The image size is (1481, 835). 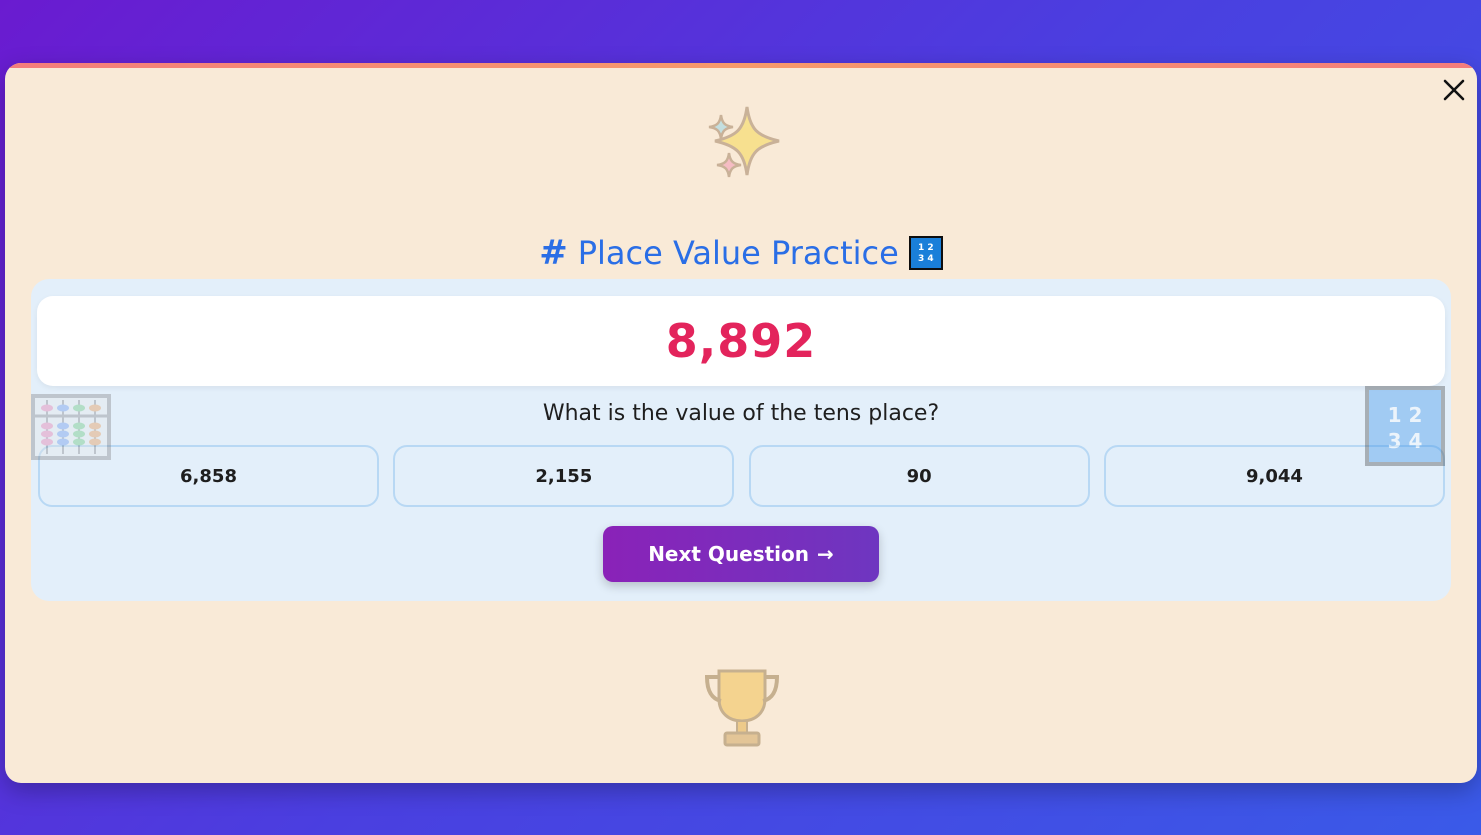 I want to click on answer-options: 6,858 2,155 90 9,044, so click(x=741, y=476).